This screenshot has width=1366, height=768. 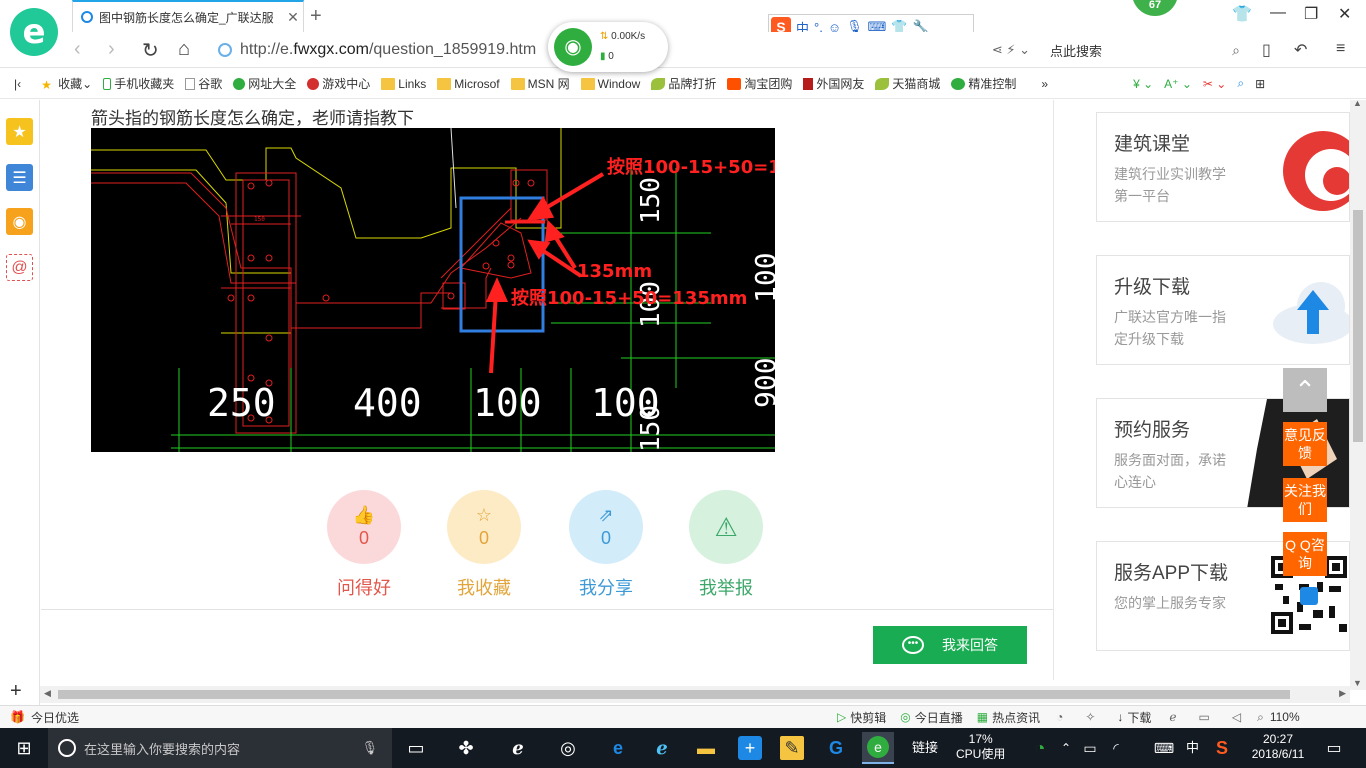 I want to click on add-sidebar-item-button: +, so click(x=16, y=691).